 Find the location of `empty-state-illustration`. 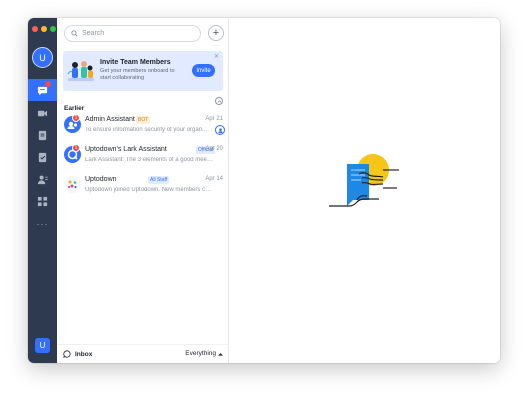

empty-state-illustration is located at coordinates (364, 180).